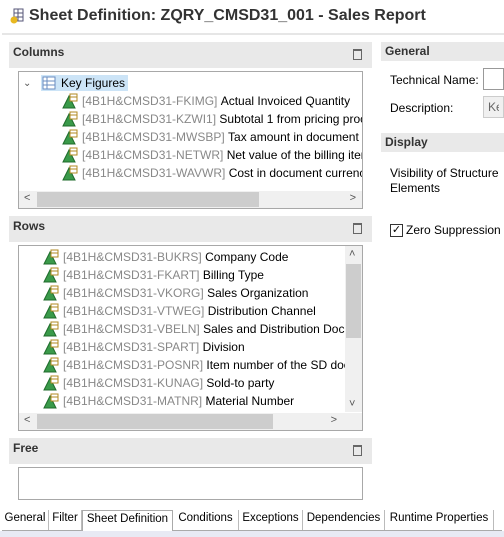 The height and width of the screenshot is (537, 504). Describe the element at coordinates (154, 173) in the screenshot. I see `field-code: [4B1H&CMSD31-WAVWR]` at that location.